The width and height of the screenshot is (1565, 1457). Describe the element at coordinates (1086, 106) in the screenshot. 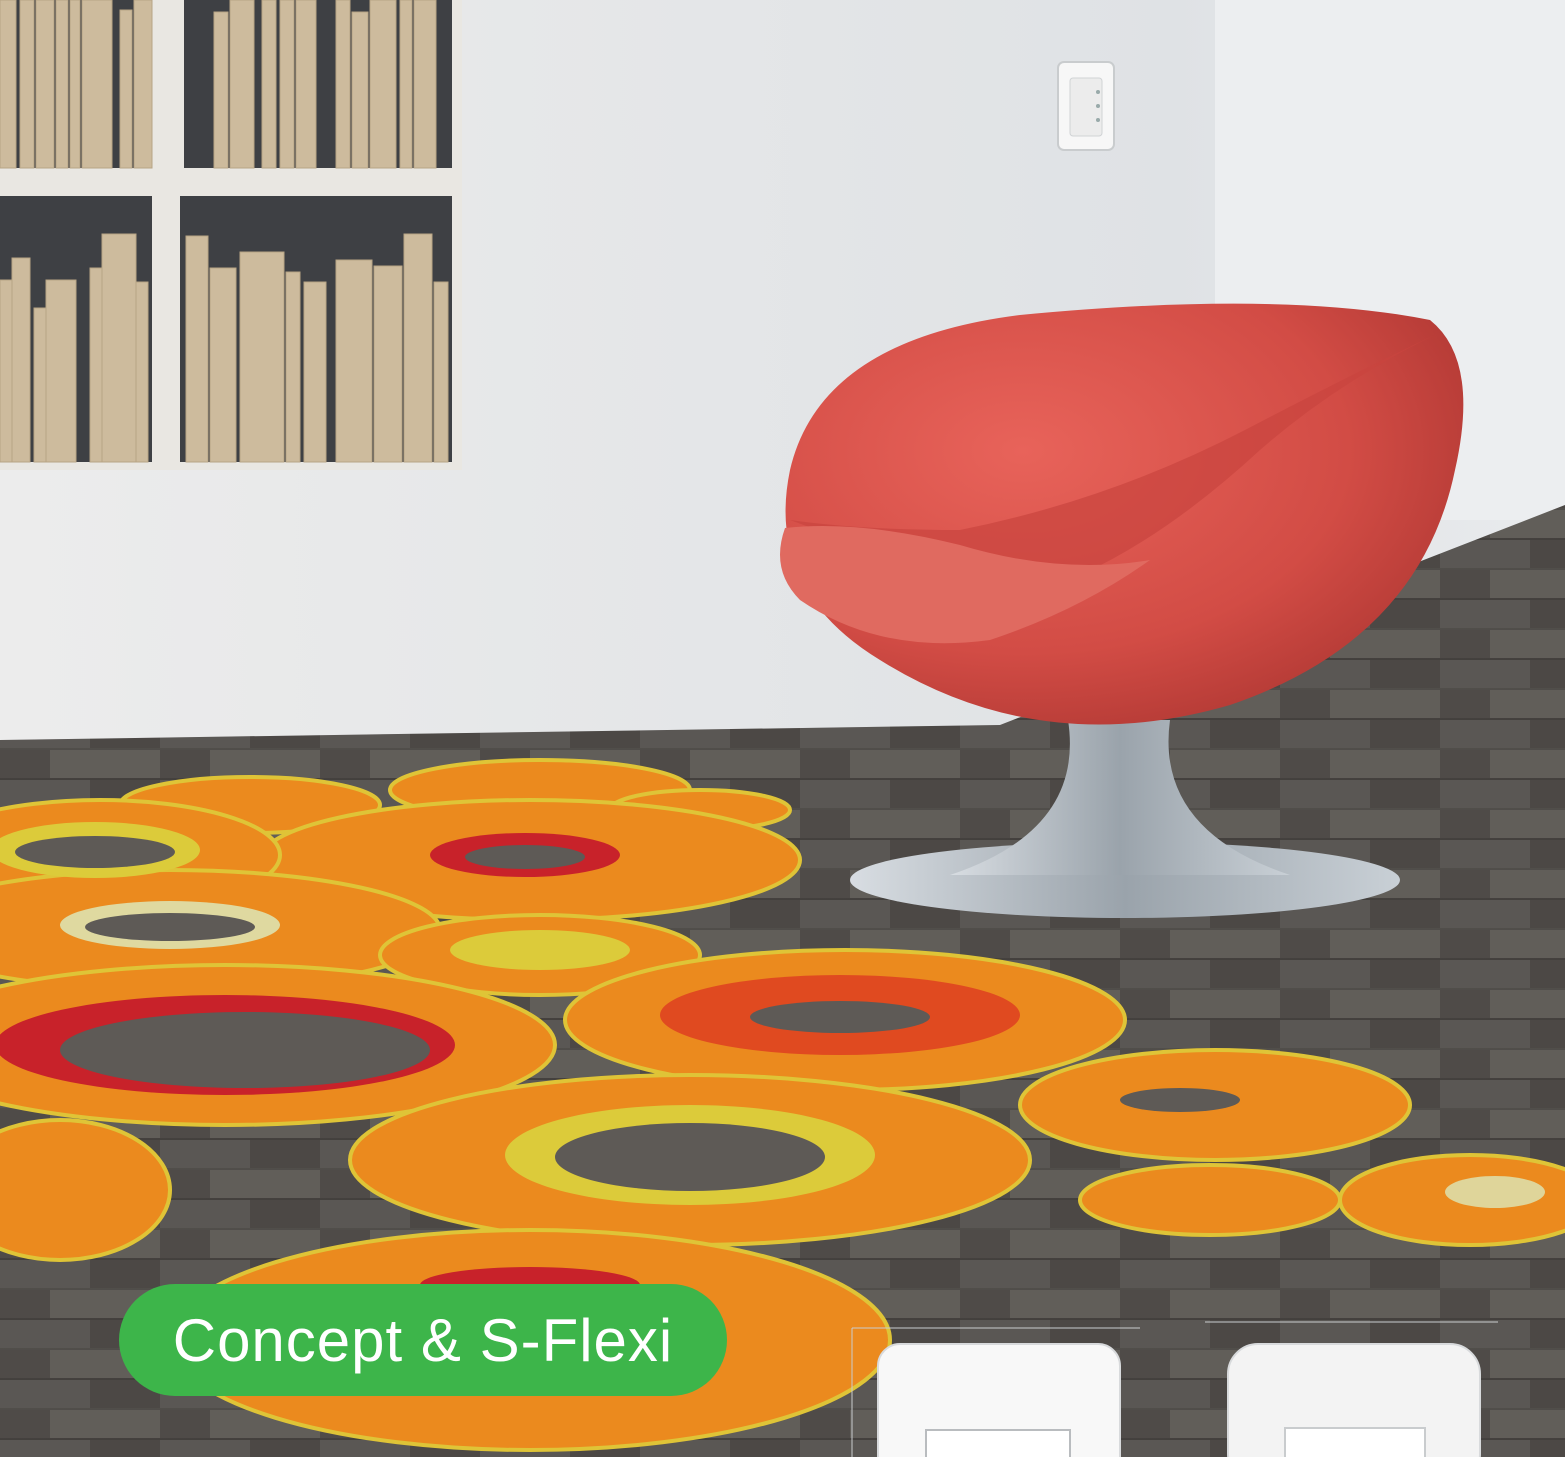

I see `wall-switch-image` at that location.